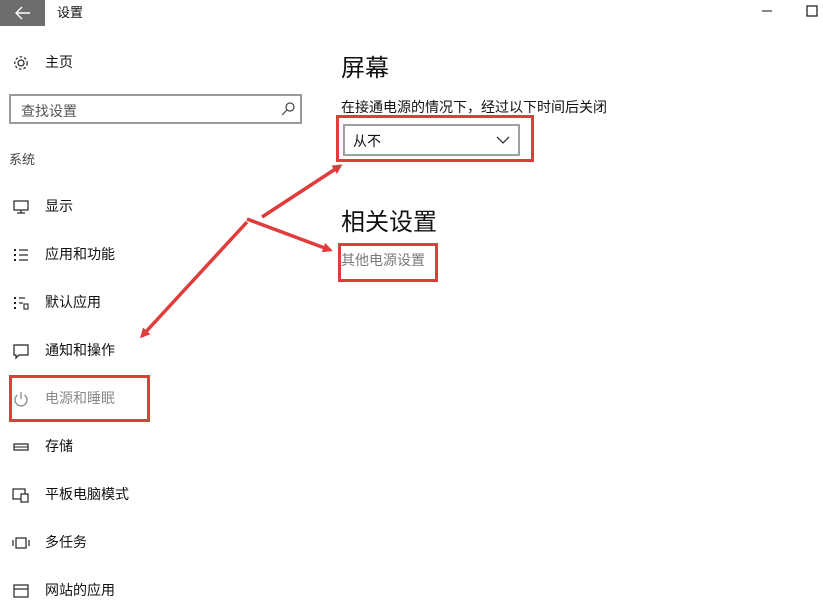 This screenshot has height=610, width=823. What do you see at coordinates (59, 447) in the screenshot?
I see `sidebar-item-label: 存储` at bounding box center [59, 447].